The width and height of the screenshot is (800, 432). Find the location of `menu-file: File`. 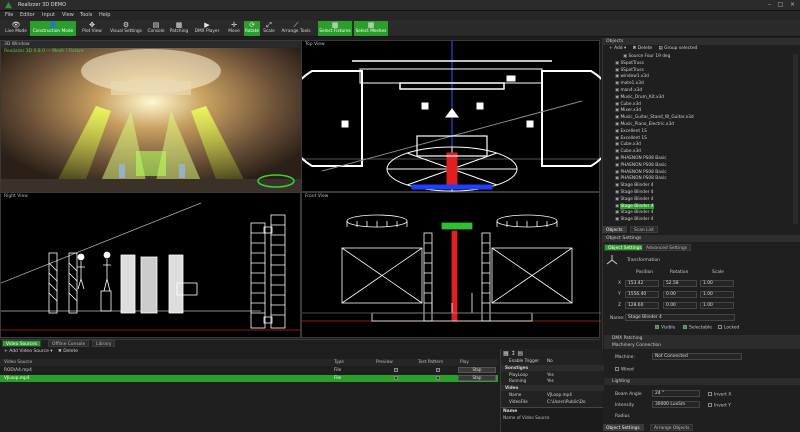

menu-file: File is located at coordinates (9, 15).